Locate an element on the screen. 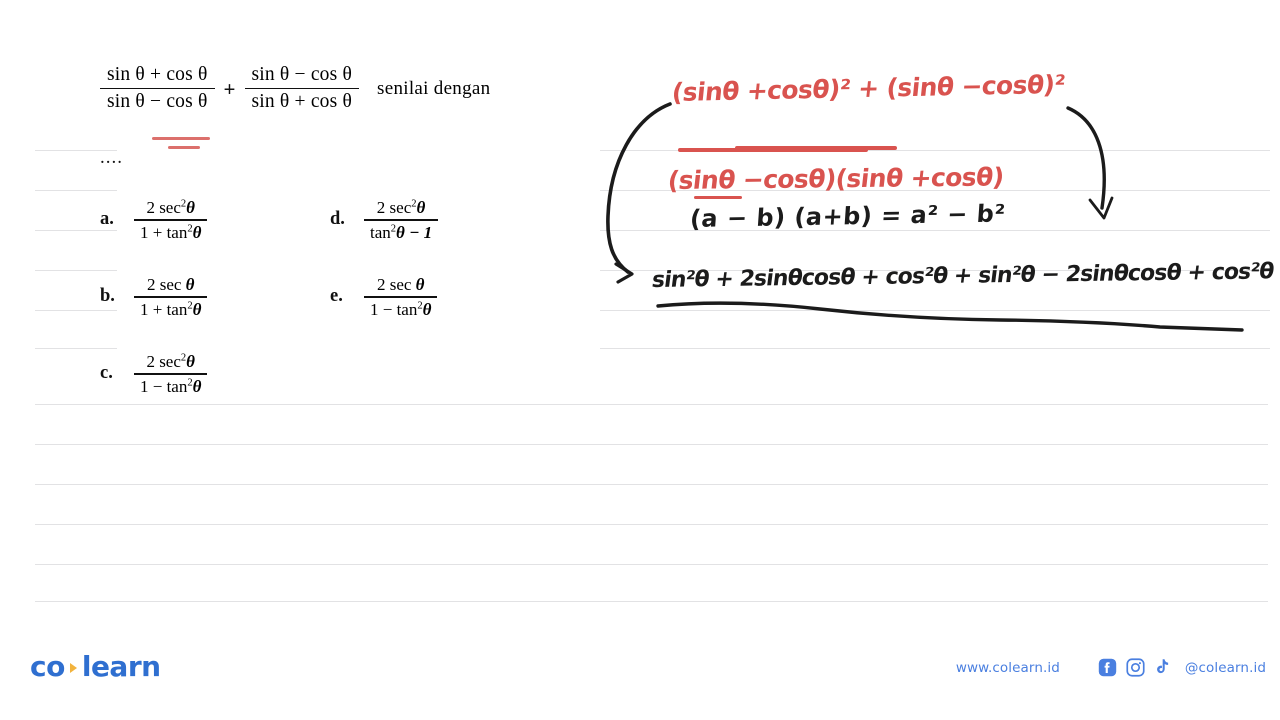  option-d: d. 2 sec2θ tan2θ − 1 is located at coordinates (384, 220).